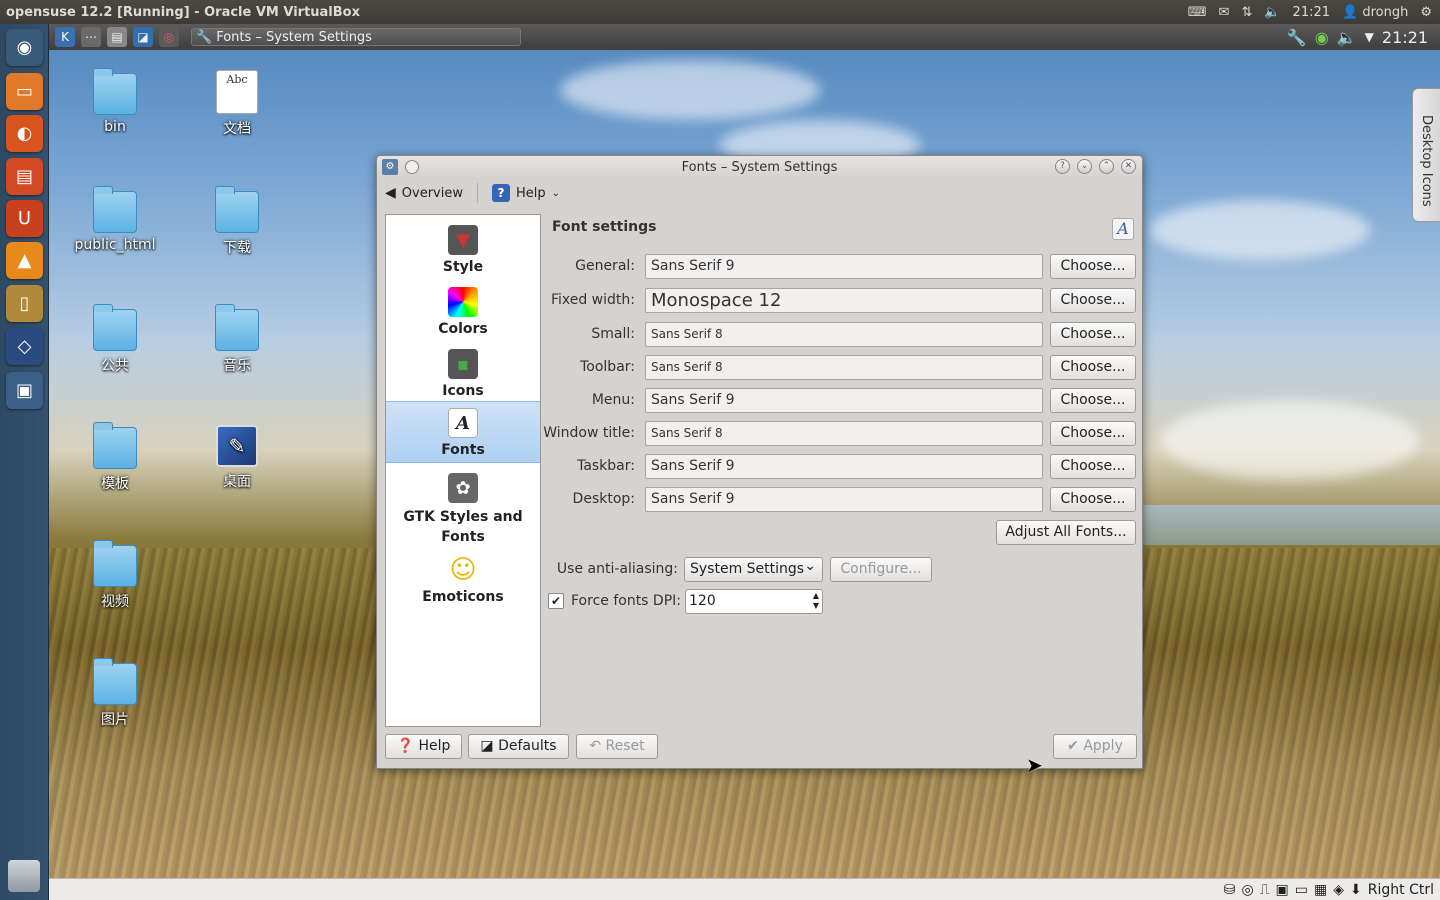 This screenshot has width=1440, height=900. I want to click on overview-button: ◀ Overview, so click(424, 193).